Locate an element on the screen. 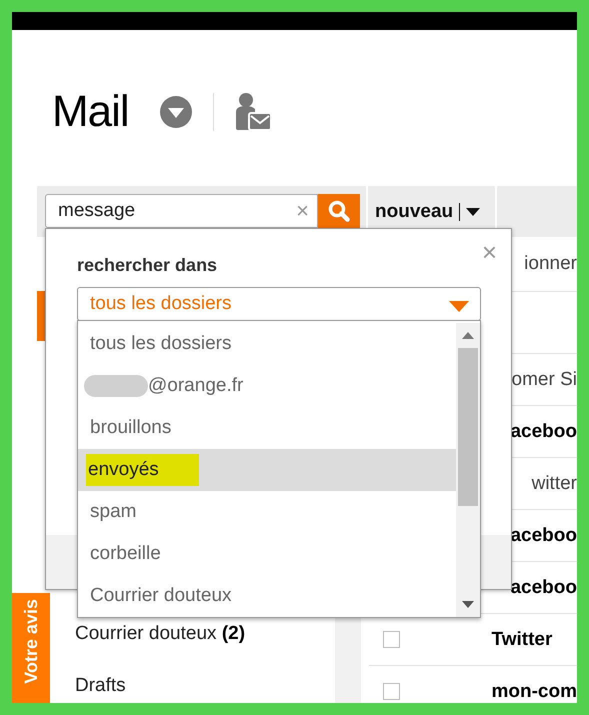  highlighted-text: envoyés is located at coordinates (142, 470).